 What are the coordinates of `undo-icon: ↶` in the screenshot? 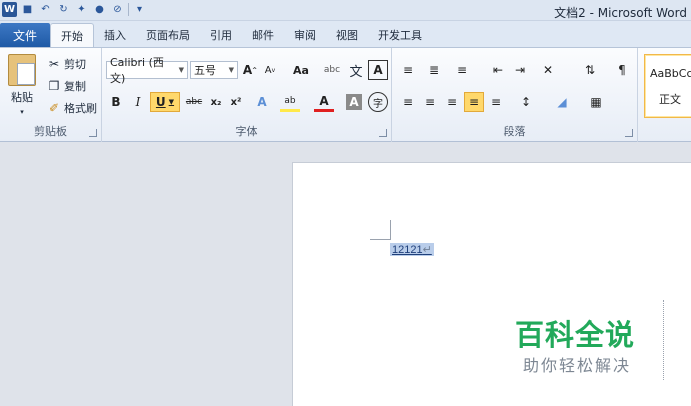 It's located at (45, 9).